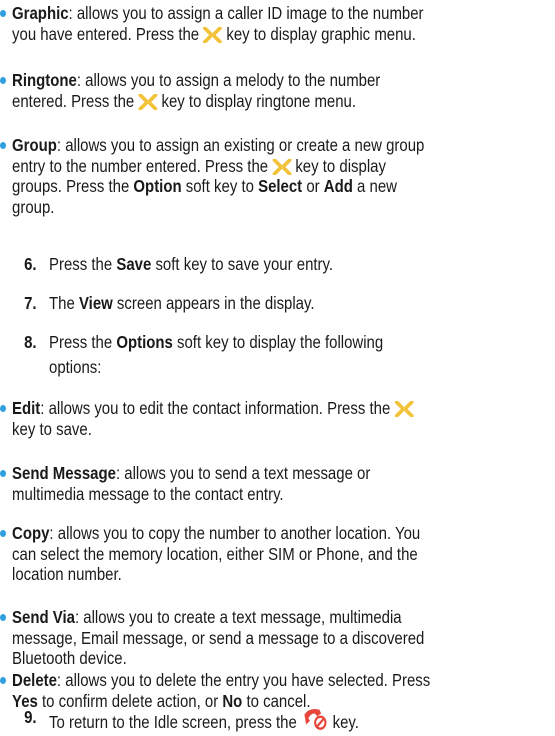 The width and height of the screenshot is (555, 736). Describe the element at coordinates (33, 206) in the screenshot. I see `text-run: group.` at that location.